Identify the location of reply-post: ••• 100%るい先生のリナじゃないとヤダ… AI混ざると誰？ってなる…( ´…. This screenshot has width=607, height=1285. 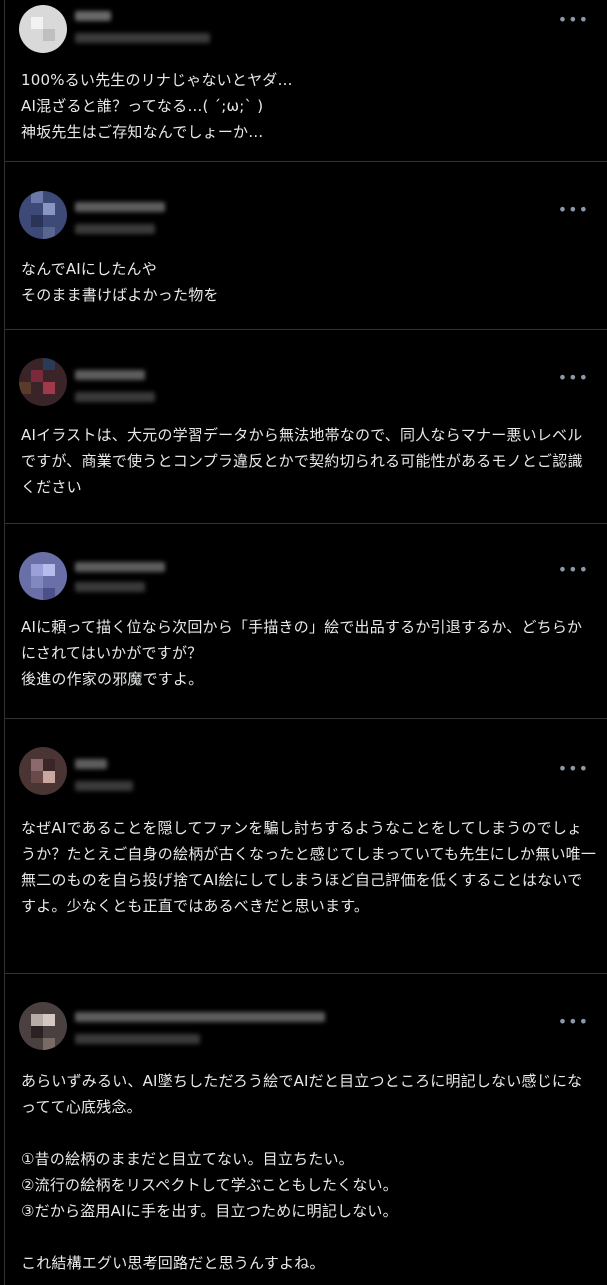
(306, 81).